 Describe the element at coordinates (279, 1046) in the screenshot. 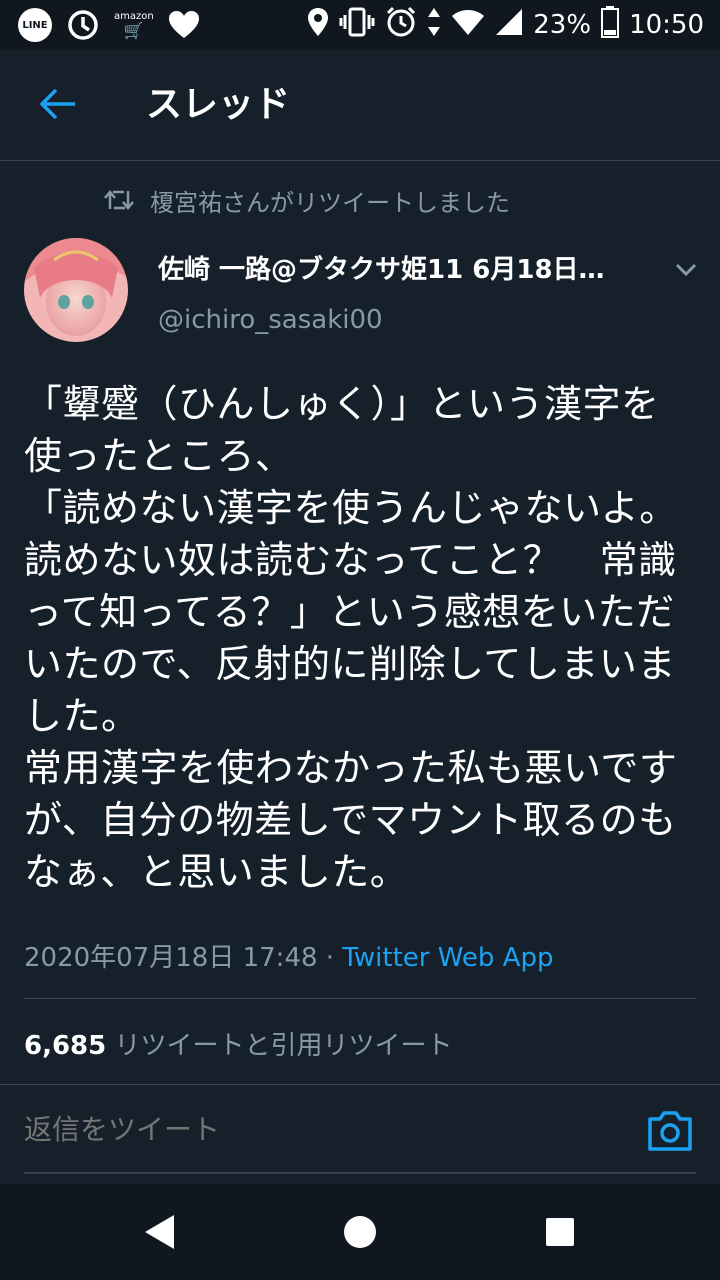

I see `retweet-stats-label: リツイートと引用リツイート` at that location.